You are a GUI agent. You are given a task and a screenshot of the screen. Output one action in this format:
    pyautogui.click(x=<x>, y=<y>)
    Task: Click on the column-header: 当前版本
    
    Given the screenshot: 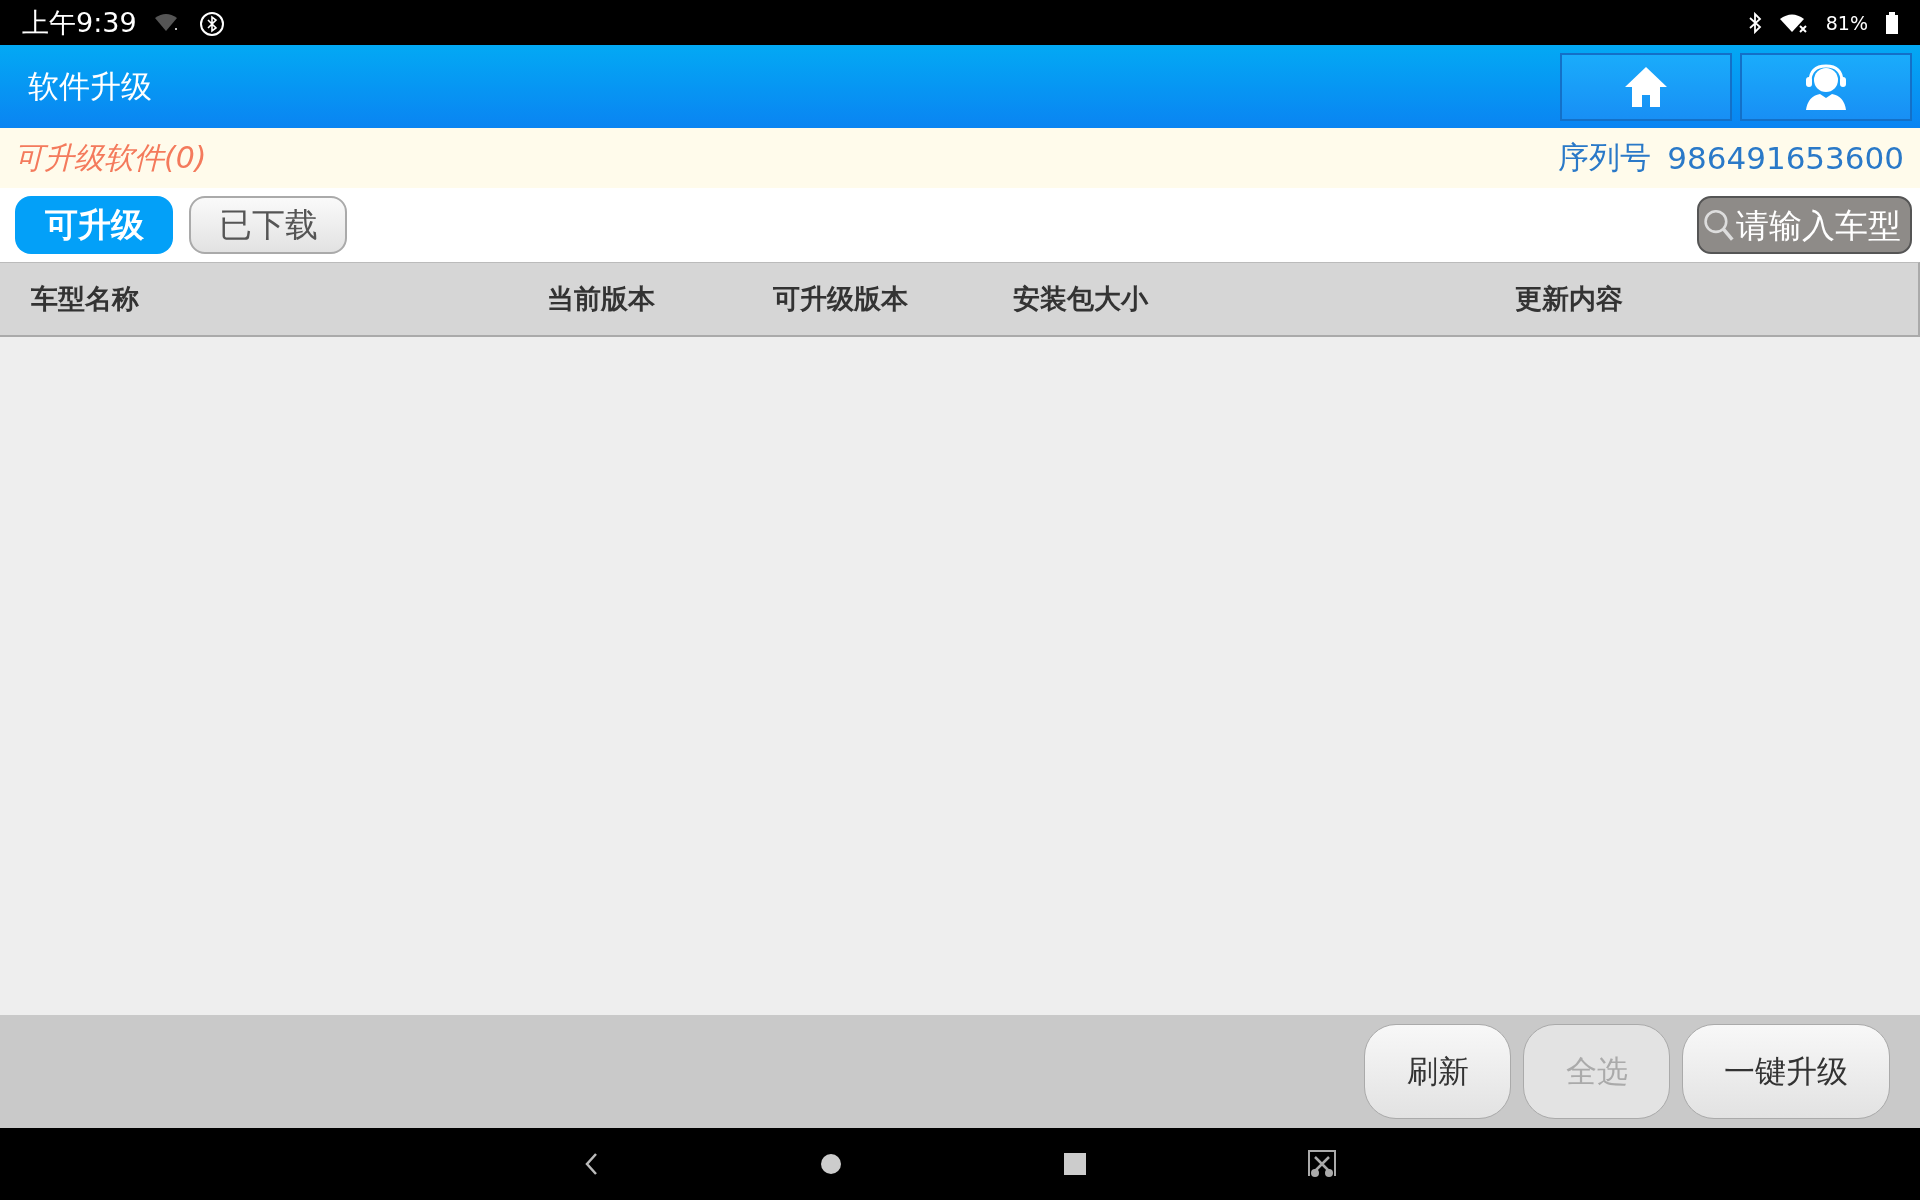 What is the action you would take?
    pyautogui.click(x=601, y=299)
    